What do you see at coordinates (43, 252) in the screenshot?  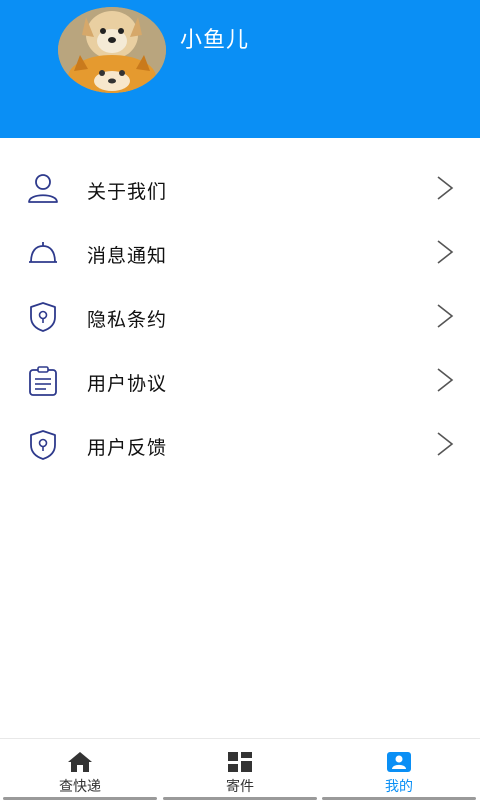 I see `bell-icon` at bounding box center [43, 252].